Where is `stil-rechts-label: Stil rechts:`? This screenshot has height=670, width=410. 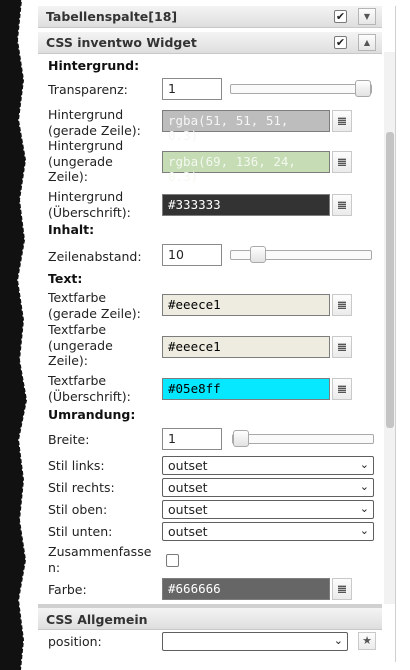
stil-rechts-label: Stil rechts: is located at coordinates (81, 487).